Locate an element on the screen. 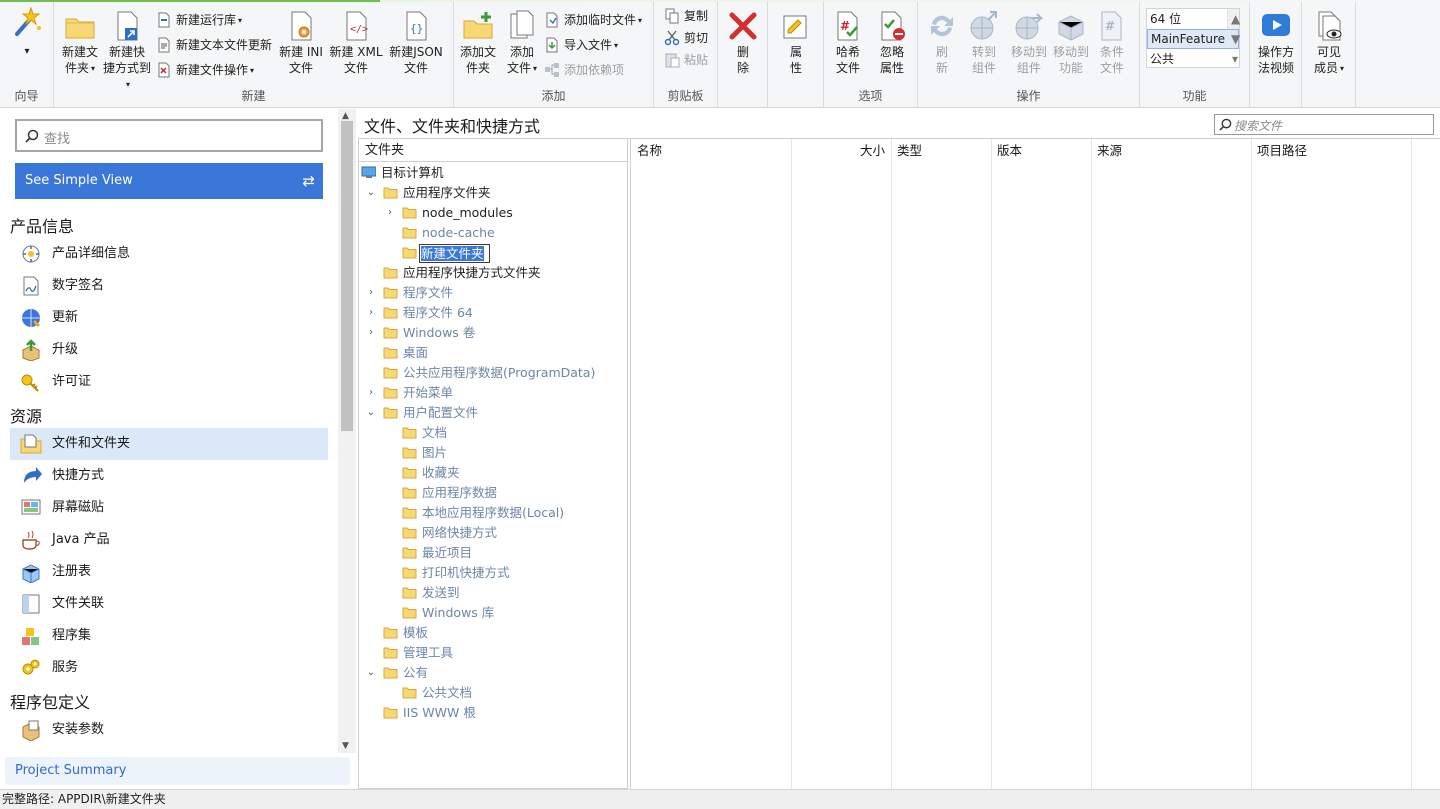 The width and height of the screenshot is (1440, 809). conditional-file-button: # 条件 文件 is located at coordinates (1112, 43).